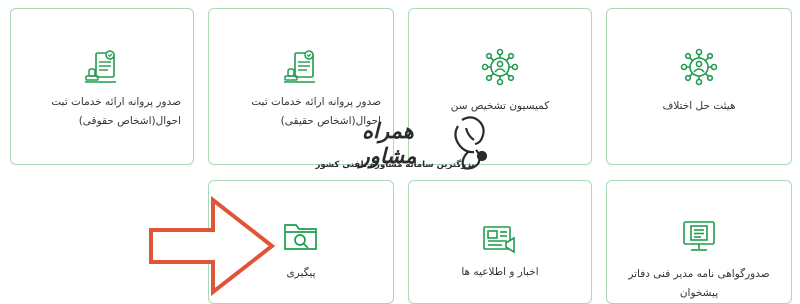  What do you see at coordinates (699, 106) in the screenshot?
I see `card-label: هیئت حل اختلاف` at bounding box center [699, 106].